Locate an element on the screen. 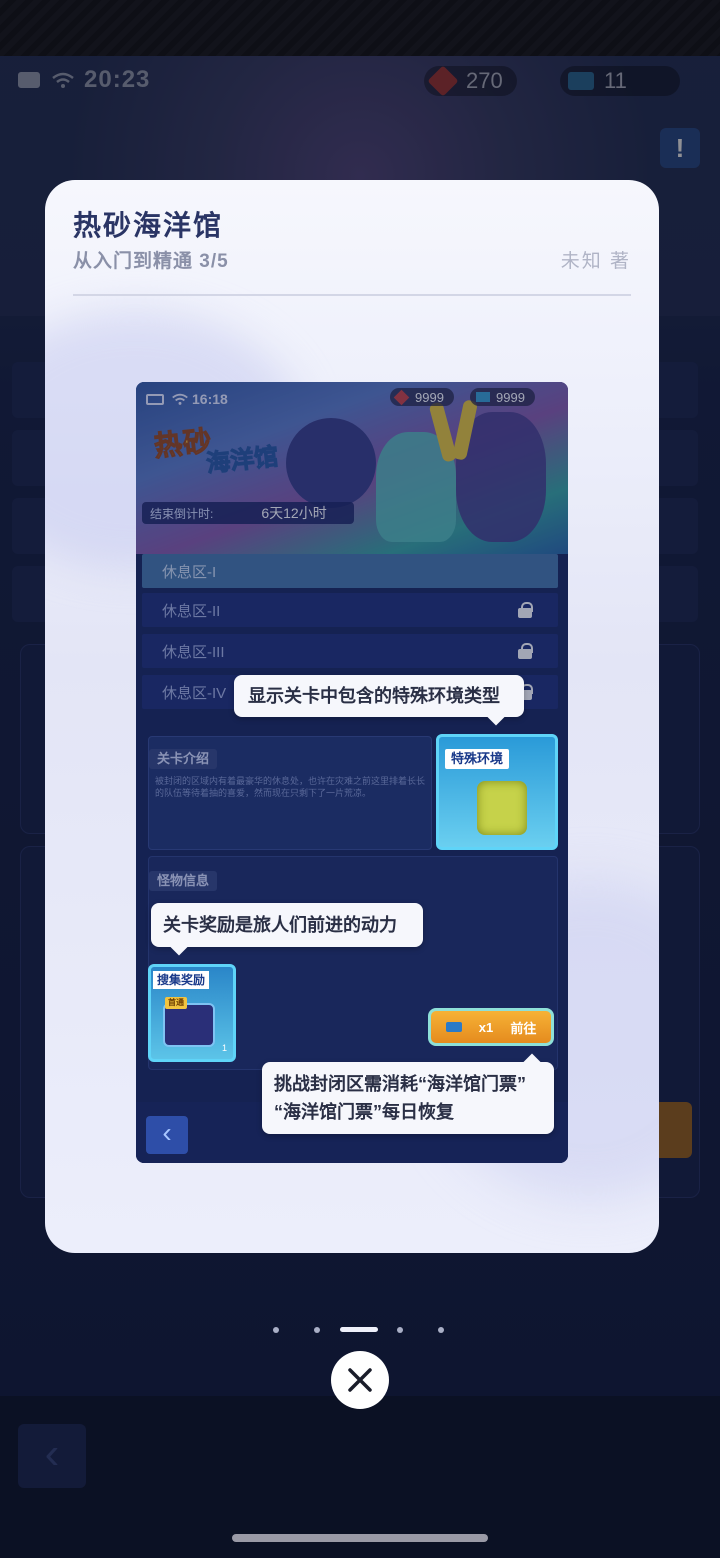 The image size is (720, 1558). zone-label: 休息区-II is located at coordinates (191, 611).